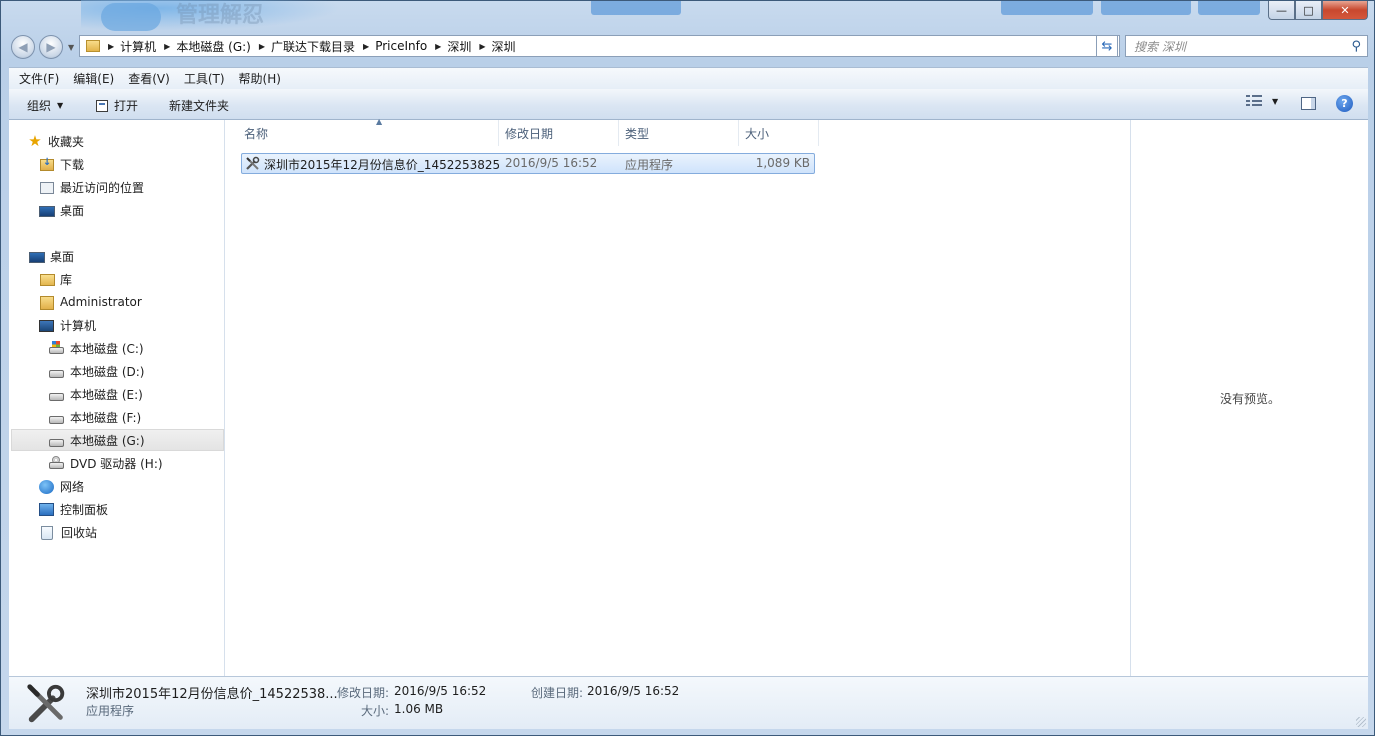 The image size is (1375, 736). Describe the element at coordinates (211, 15) in the screenshot. I see `title-background-art: 管理解忍` at that location.